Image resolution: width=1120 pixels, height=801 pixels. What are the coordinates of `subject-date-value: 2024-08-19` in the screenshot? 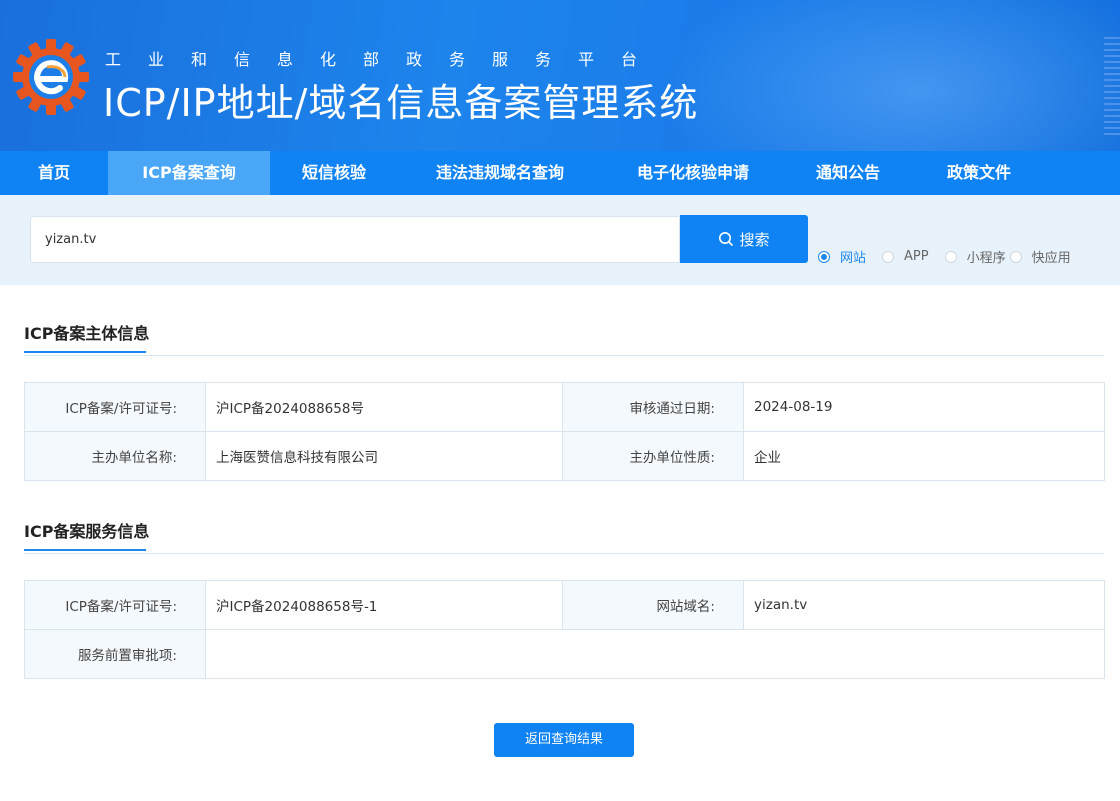 It's located at (924, 407).